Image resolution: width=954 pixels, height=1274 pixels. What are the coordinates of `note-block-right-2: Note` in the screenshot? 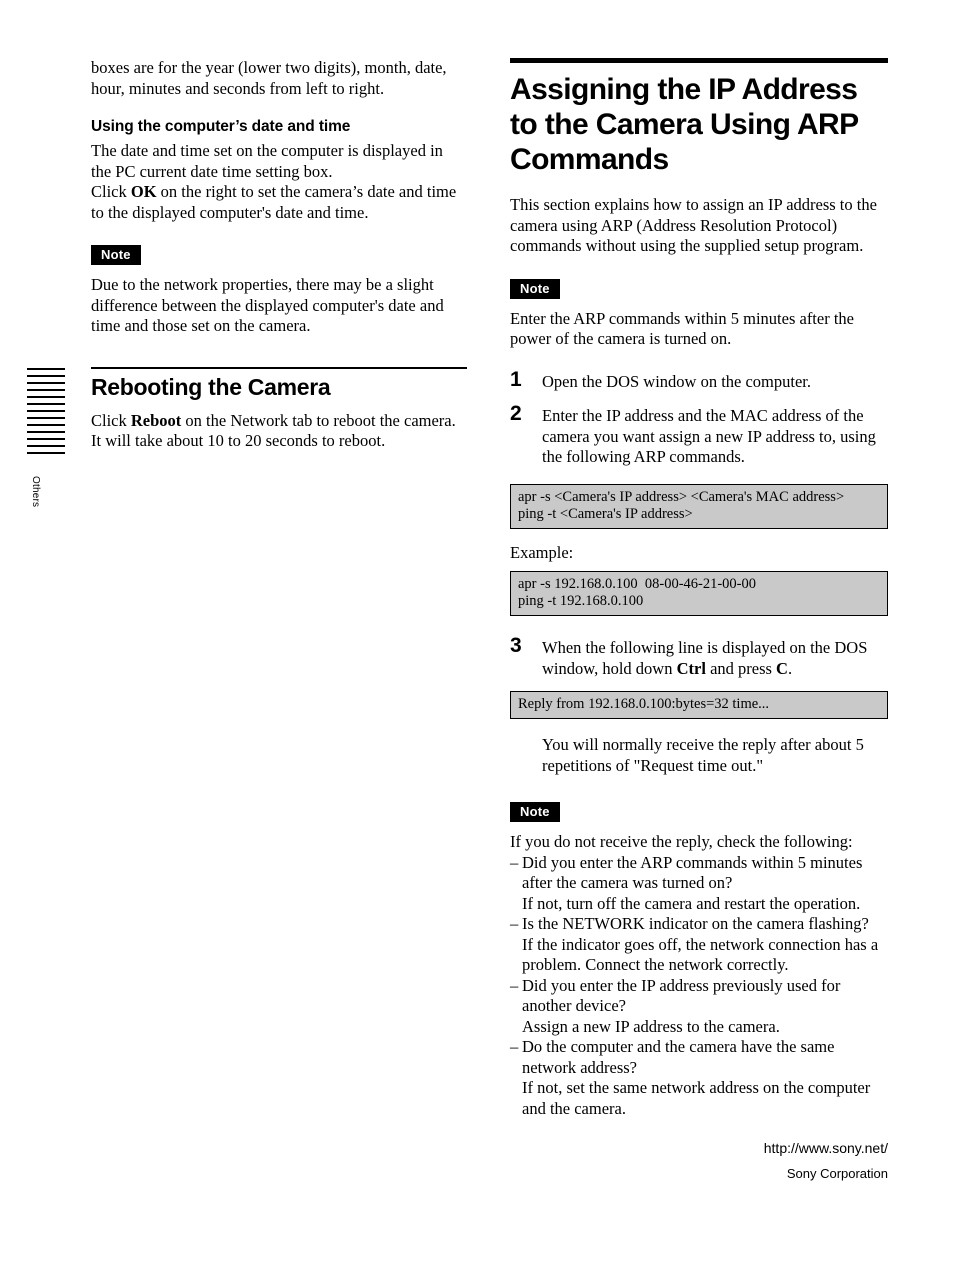 It's located at (699, 812).